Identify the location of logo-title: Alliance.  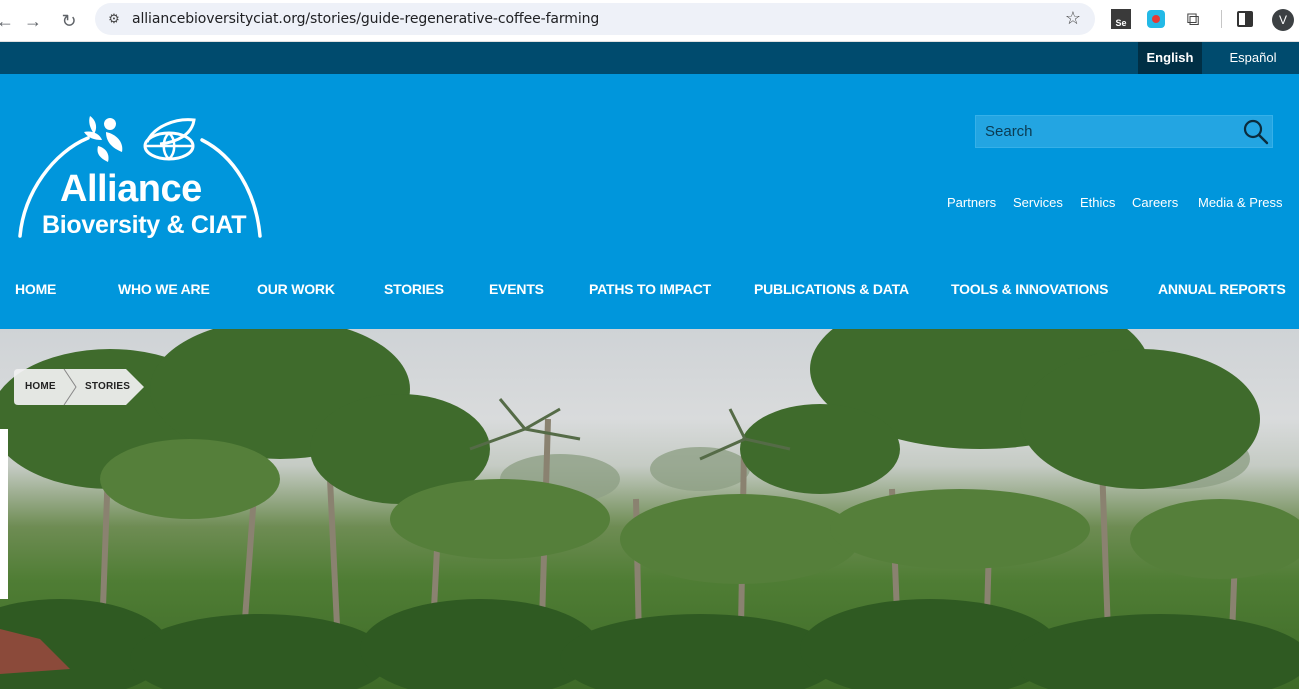
(131, 189).